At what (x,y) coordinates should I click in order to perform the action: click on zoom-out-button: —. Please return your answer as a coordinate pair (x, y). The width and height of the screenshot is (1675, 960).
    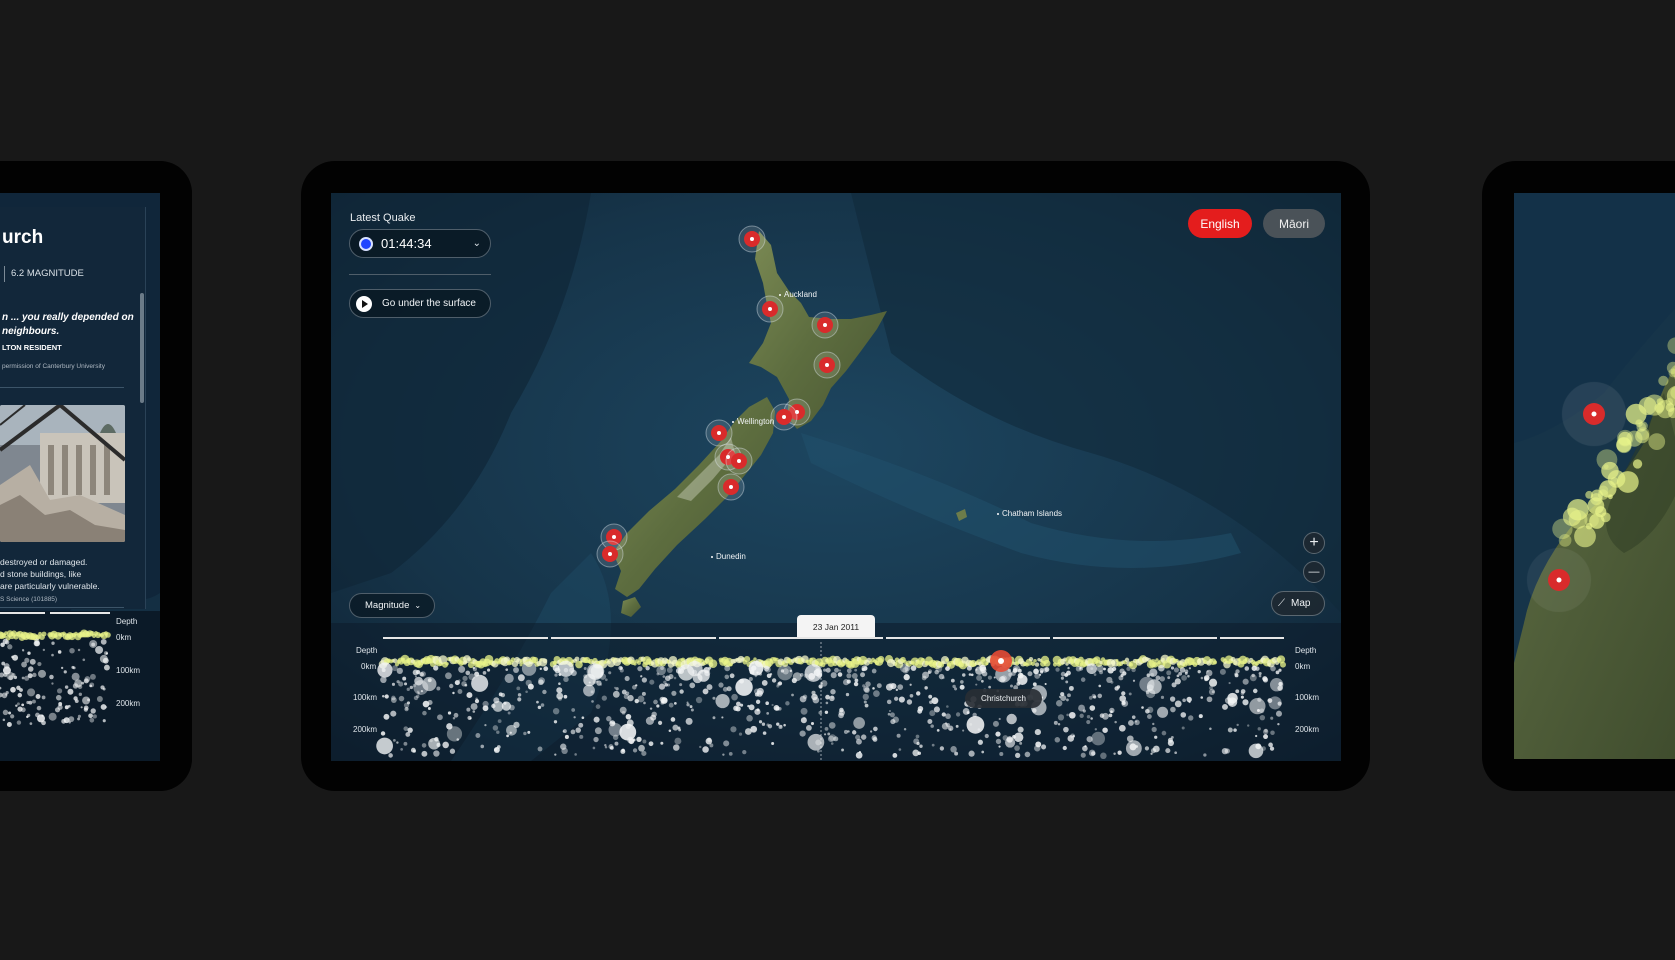
    Looking at the image, I should click on (1314, 572).